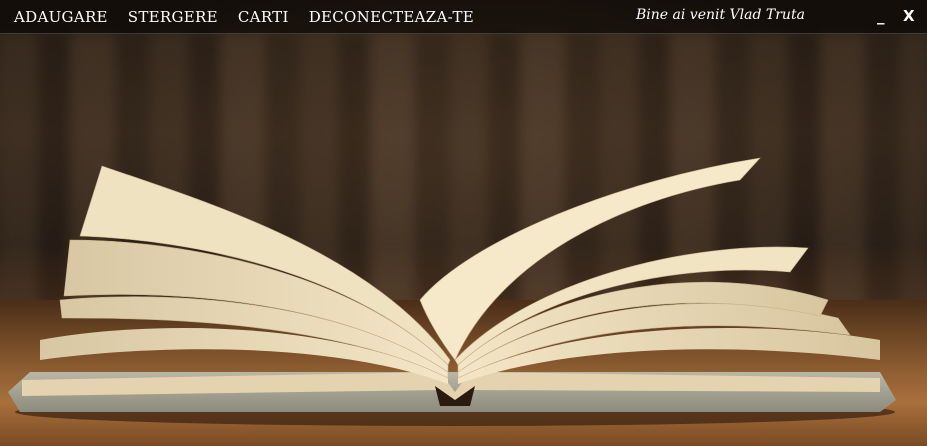 Image resolution: width=927 pixels, height=446 pixels. Describe the element at coordinates (720, 15) in the screenshot. I see `welcome-message: Bine ai venit Vlad Truta` at that location.